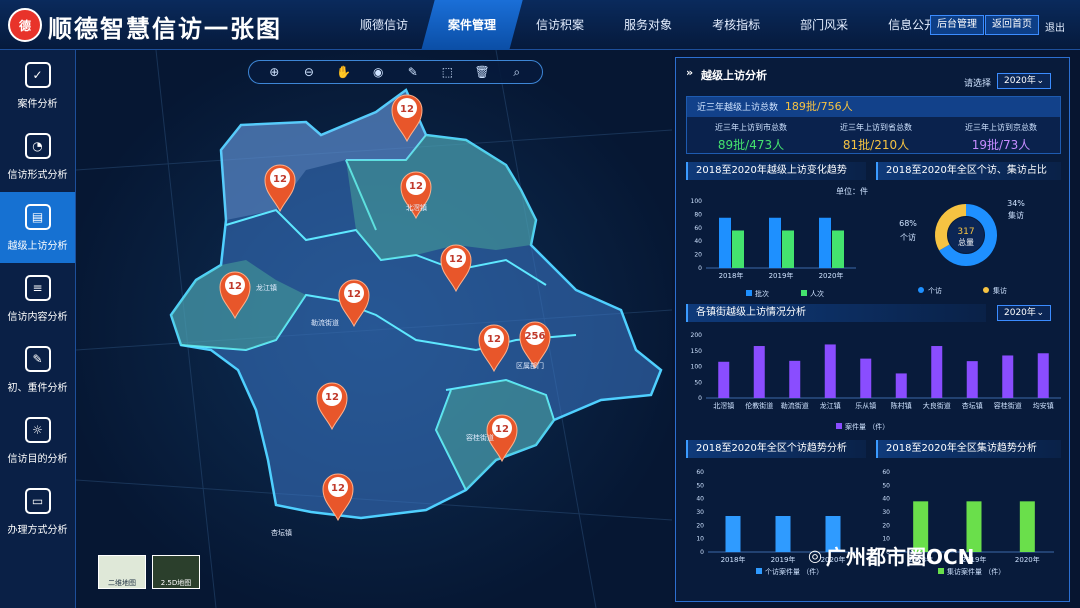 This screenshot has height=608, width=1080. Describe the element at coordinates (1008, 405) in the screenshot. I see `x-tick-label: 容桂街道` at that location.